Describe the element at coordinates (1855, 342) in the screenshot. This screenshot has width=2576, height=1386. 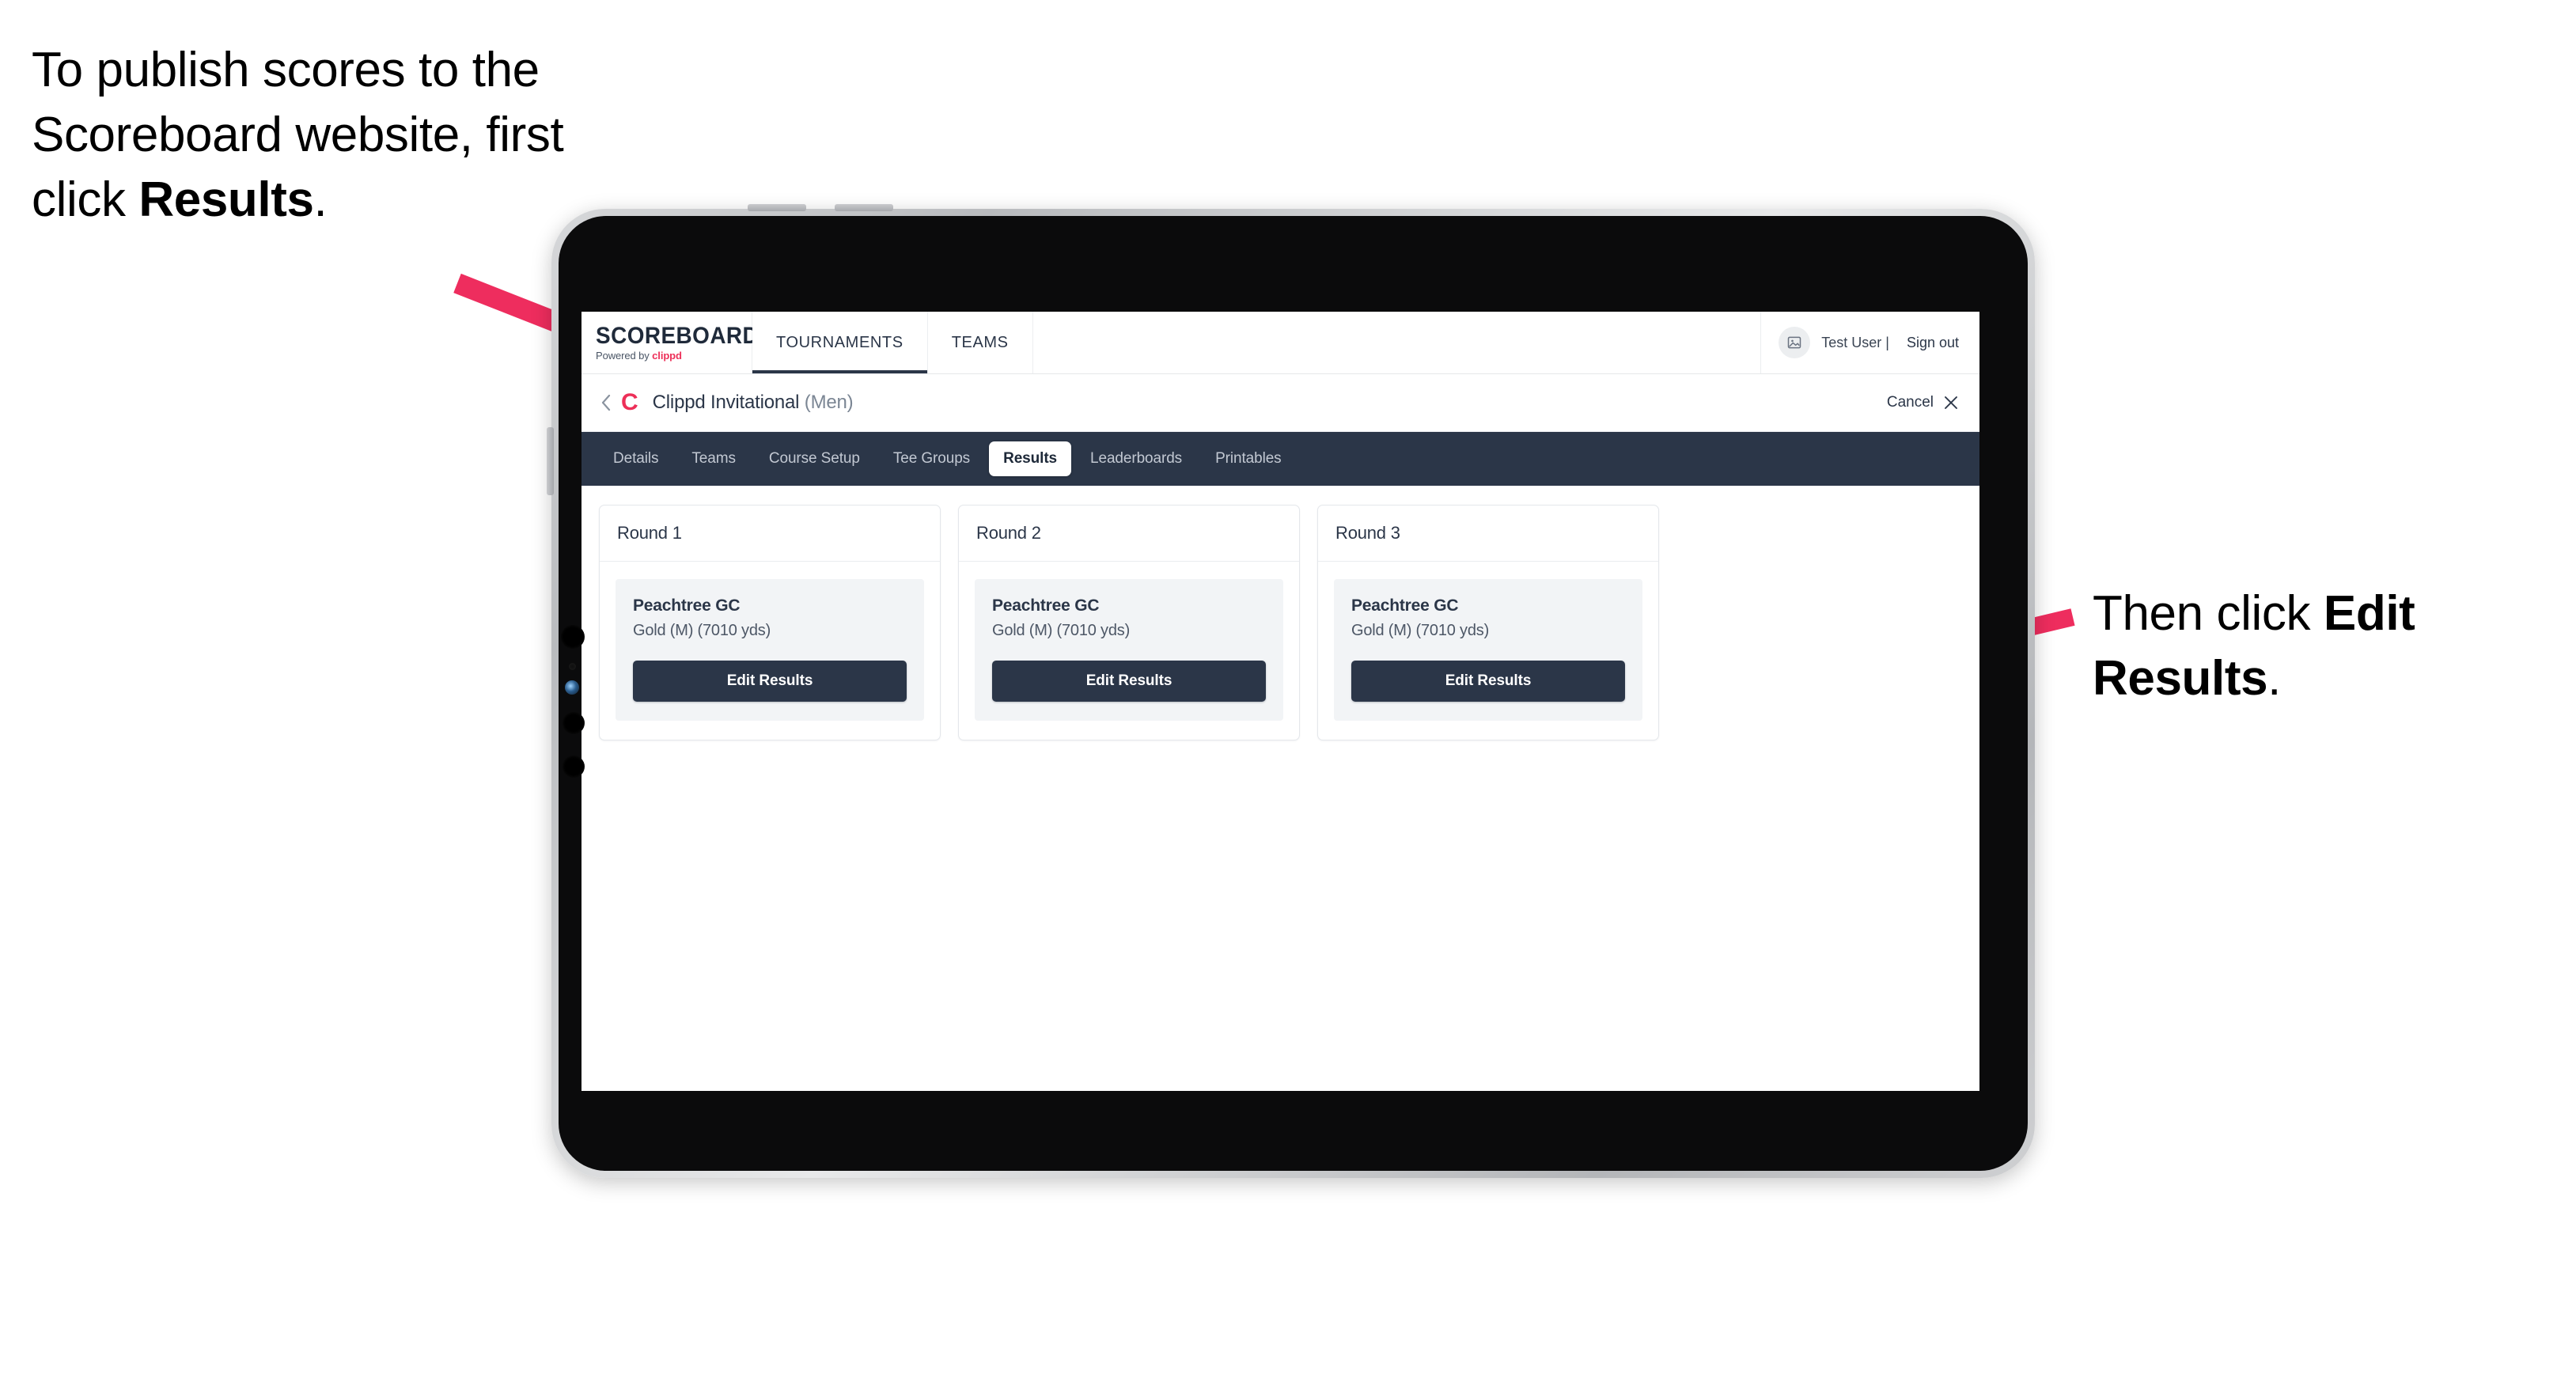
I see `user-name-label: Test User |` at that location.